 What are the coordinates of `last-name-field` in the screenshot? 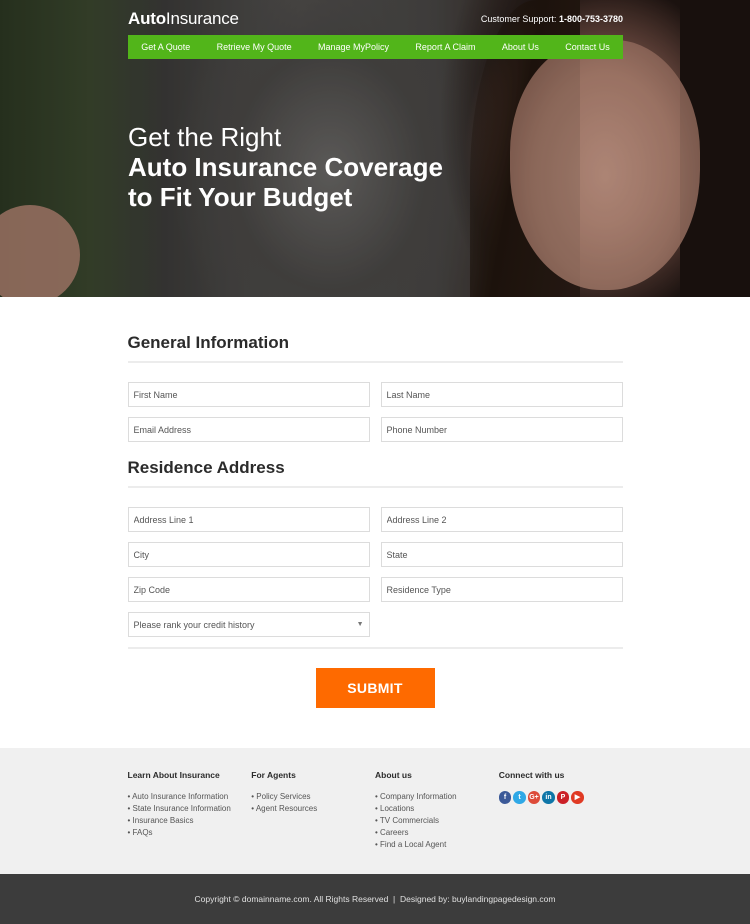 It's located at (501, 394).